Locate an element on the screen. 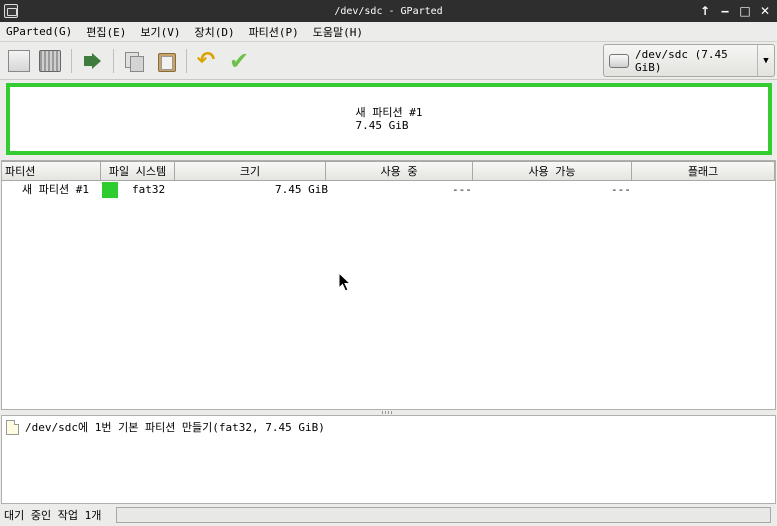 The image size is (777, 526). maximize-button: □ is located at coordinates (745, 11).